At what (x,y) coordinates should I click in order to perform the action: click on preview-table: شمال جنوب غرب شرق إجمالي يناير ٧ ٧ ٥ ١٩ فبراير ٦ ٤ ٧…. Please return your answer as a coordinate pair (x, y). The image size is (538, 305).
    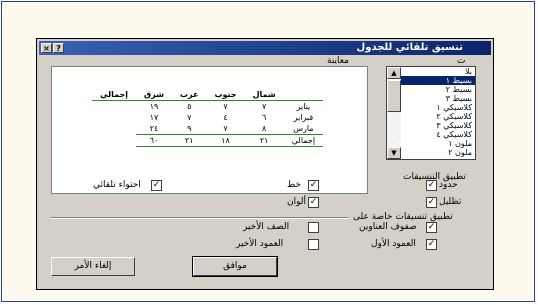
    Looking at the image, I should click on (208, 118).